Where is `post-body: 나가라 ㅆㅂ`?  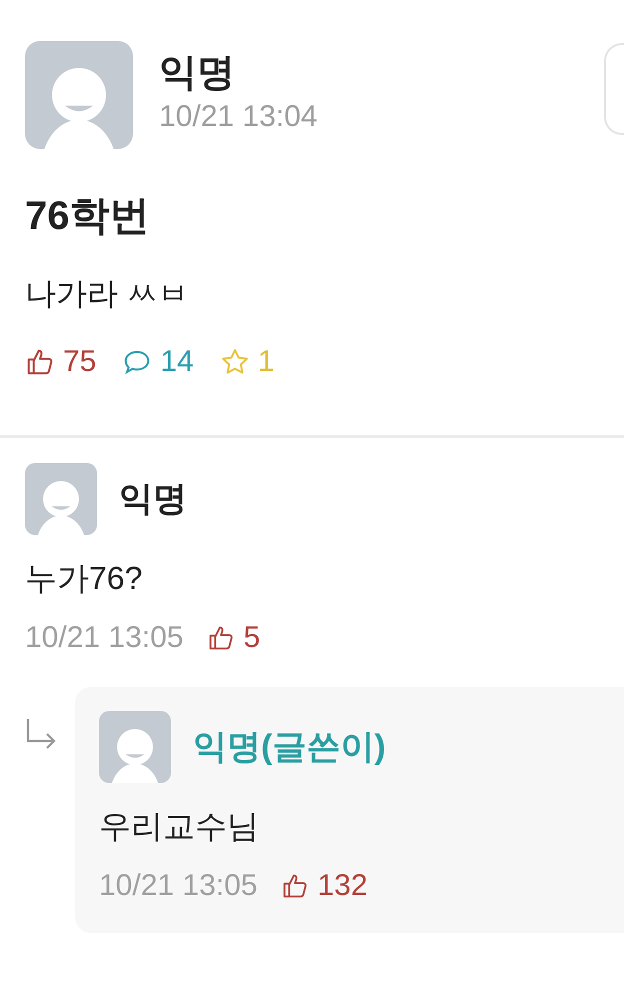 post-body: 나가라 ㅆㅂ is located at coordinates (107, 294).